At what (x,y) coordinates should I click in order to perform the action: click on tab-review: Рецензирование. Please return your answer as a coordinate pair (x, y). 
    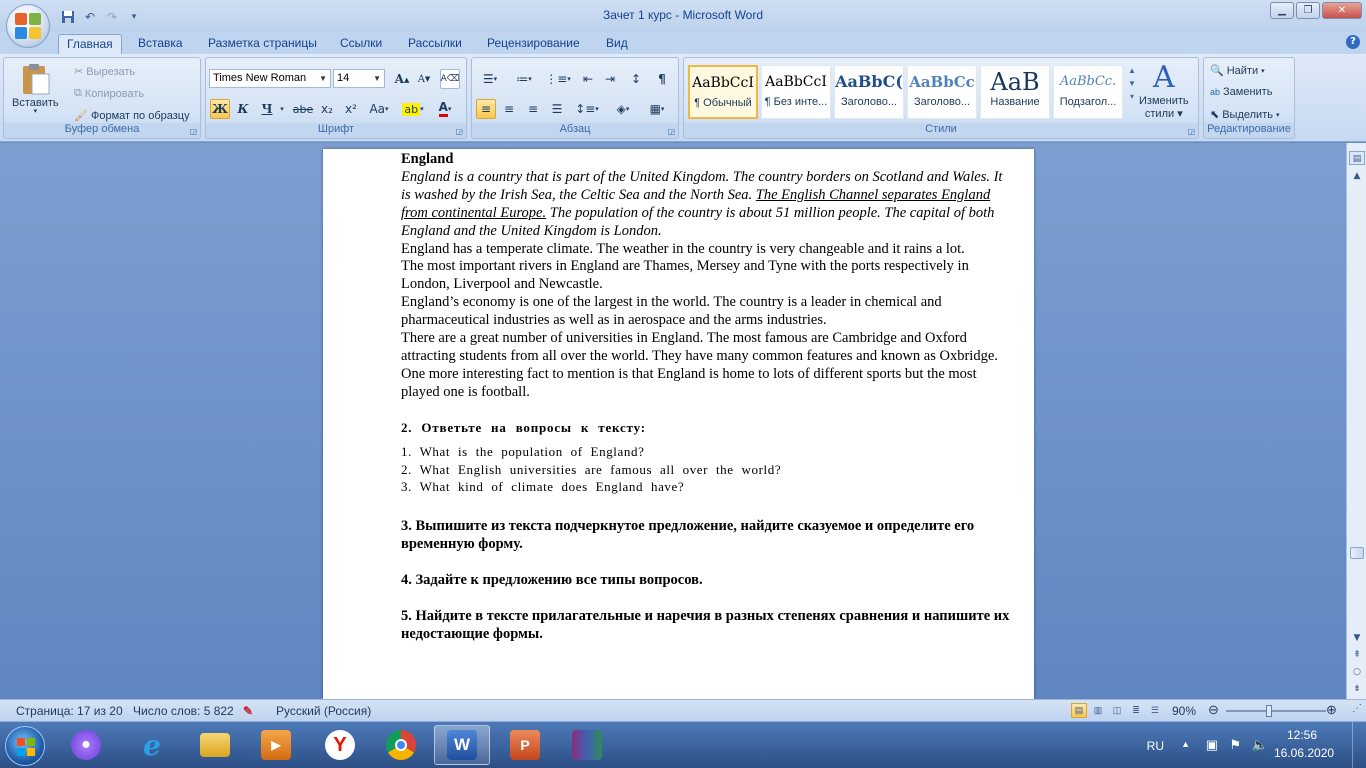
    Looking at the image, I should click on (533, 44).